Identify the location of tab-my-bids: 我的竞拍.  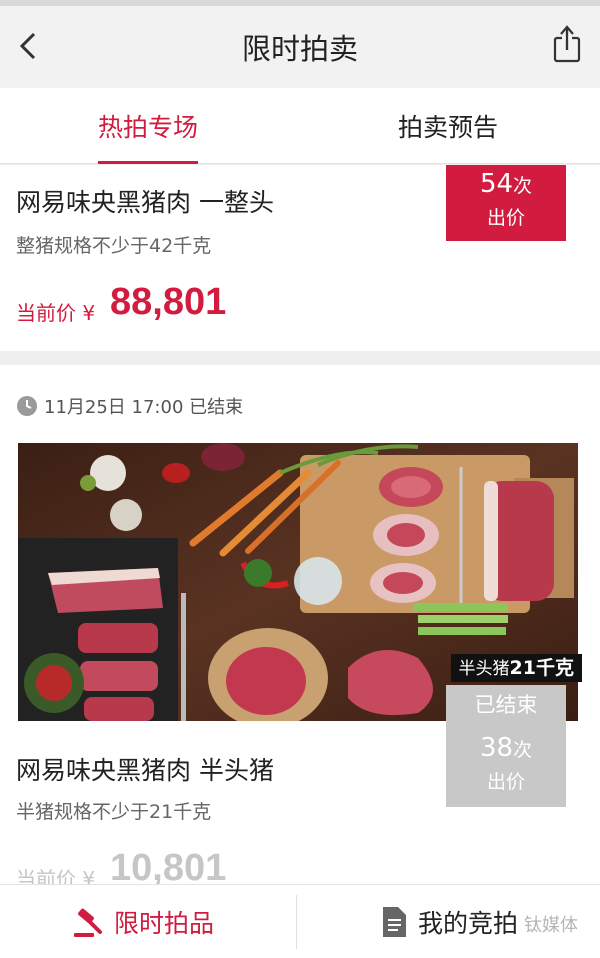
(447, 921).